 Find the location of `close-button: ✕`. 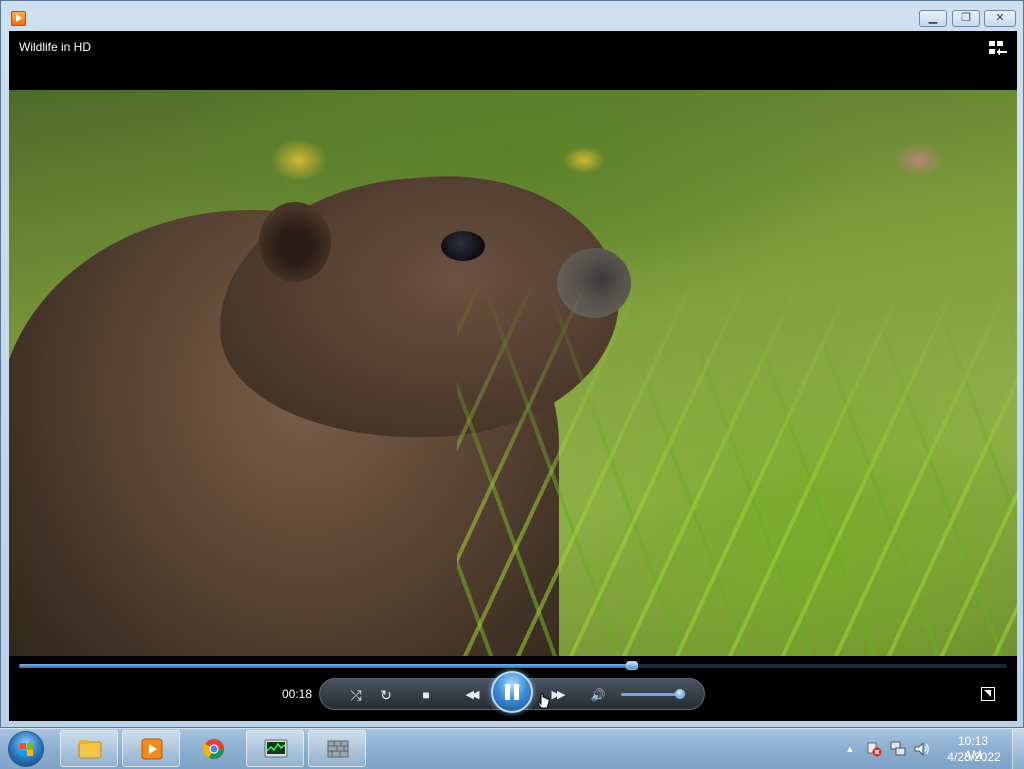

close-button: ✕ is located at coordinates (1000, 18).